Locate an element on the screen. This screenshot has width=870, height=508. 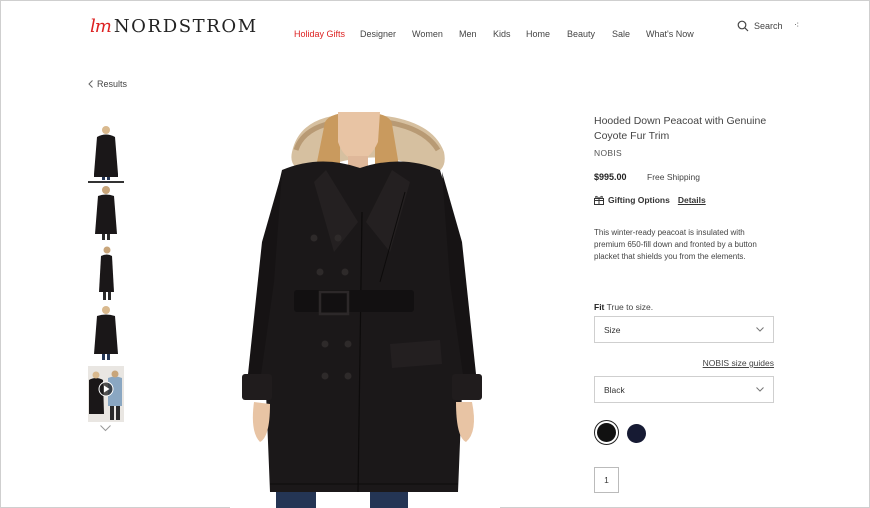
nav-men: Men is located at coordinates (468, 34).